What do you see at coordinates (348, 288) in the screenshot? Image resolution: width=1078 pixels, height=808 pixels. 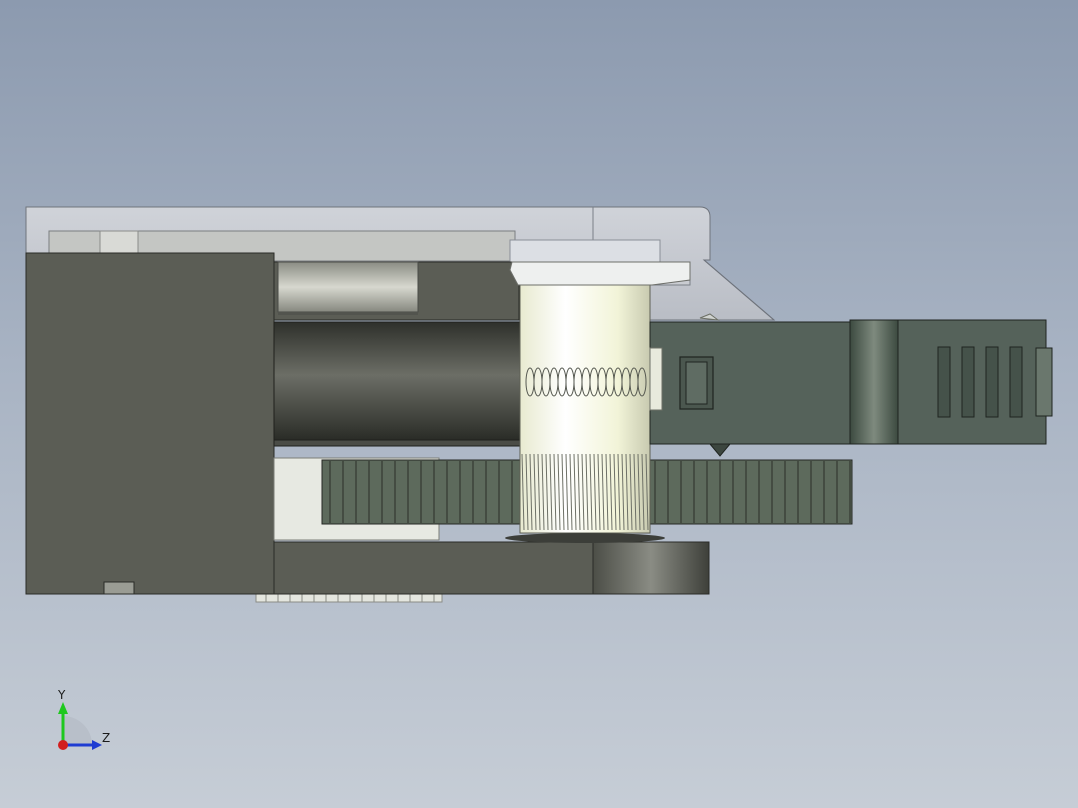 I see `bushing` at bounding box center [348, 288].